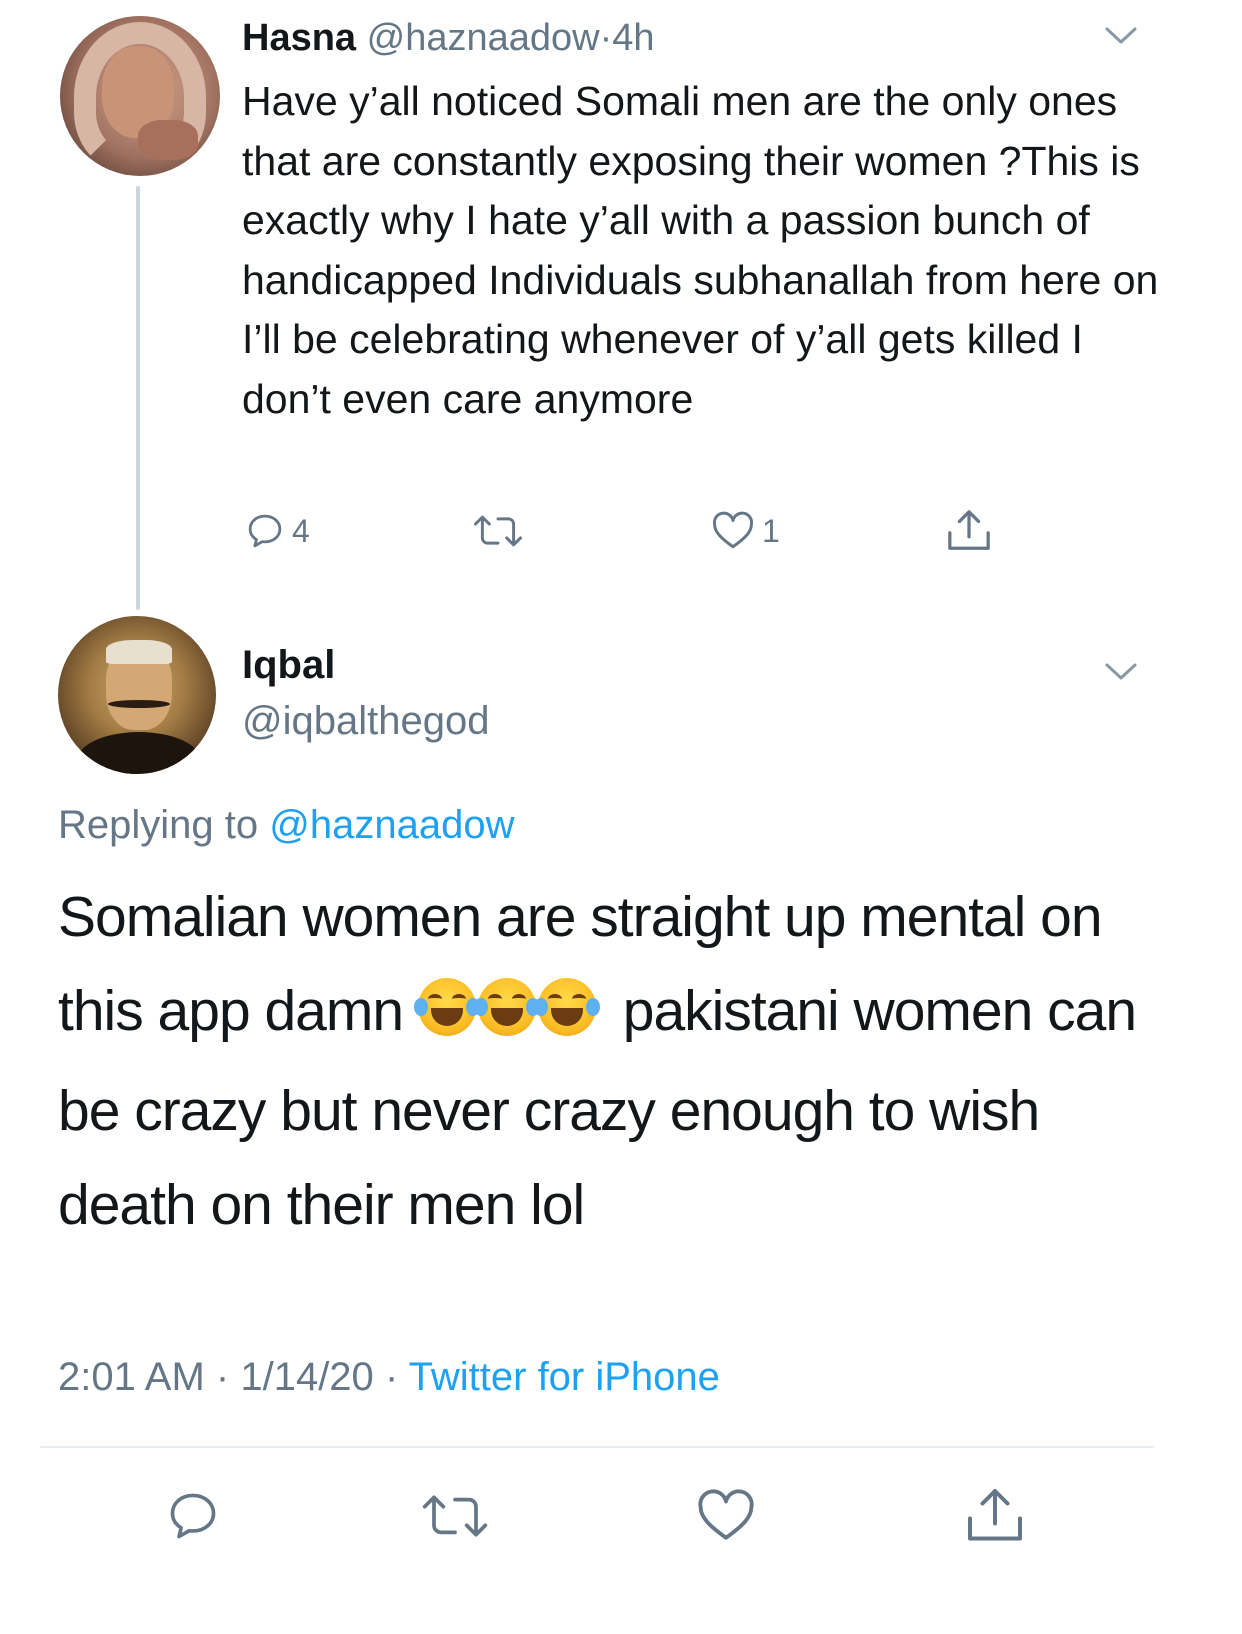 The height and width of the screenshot is (1634, 1242). I want to click on reply-button, so click(193, 1516).